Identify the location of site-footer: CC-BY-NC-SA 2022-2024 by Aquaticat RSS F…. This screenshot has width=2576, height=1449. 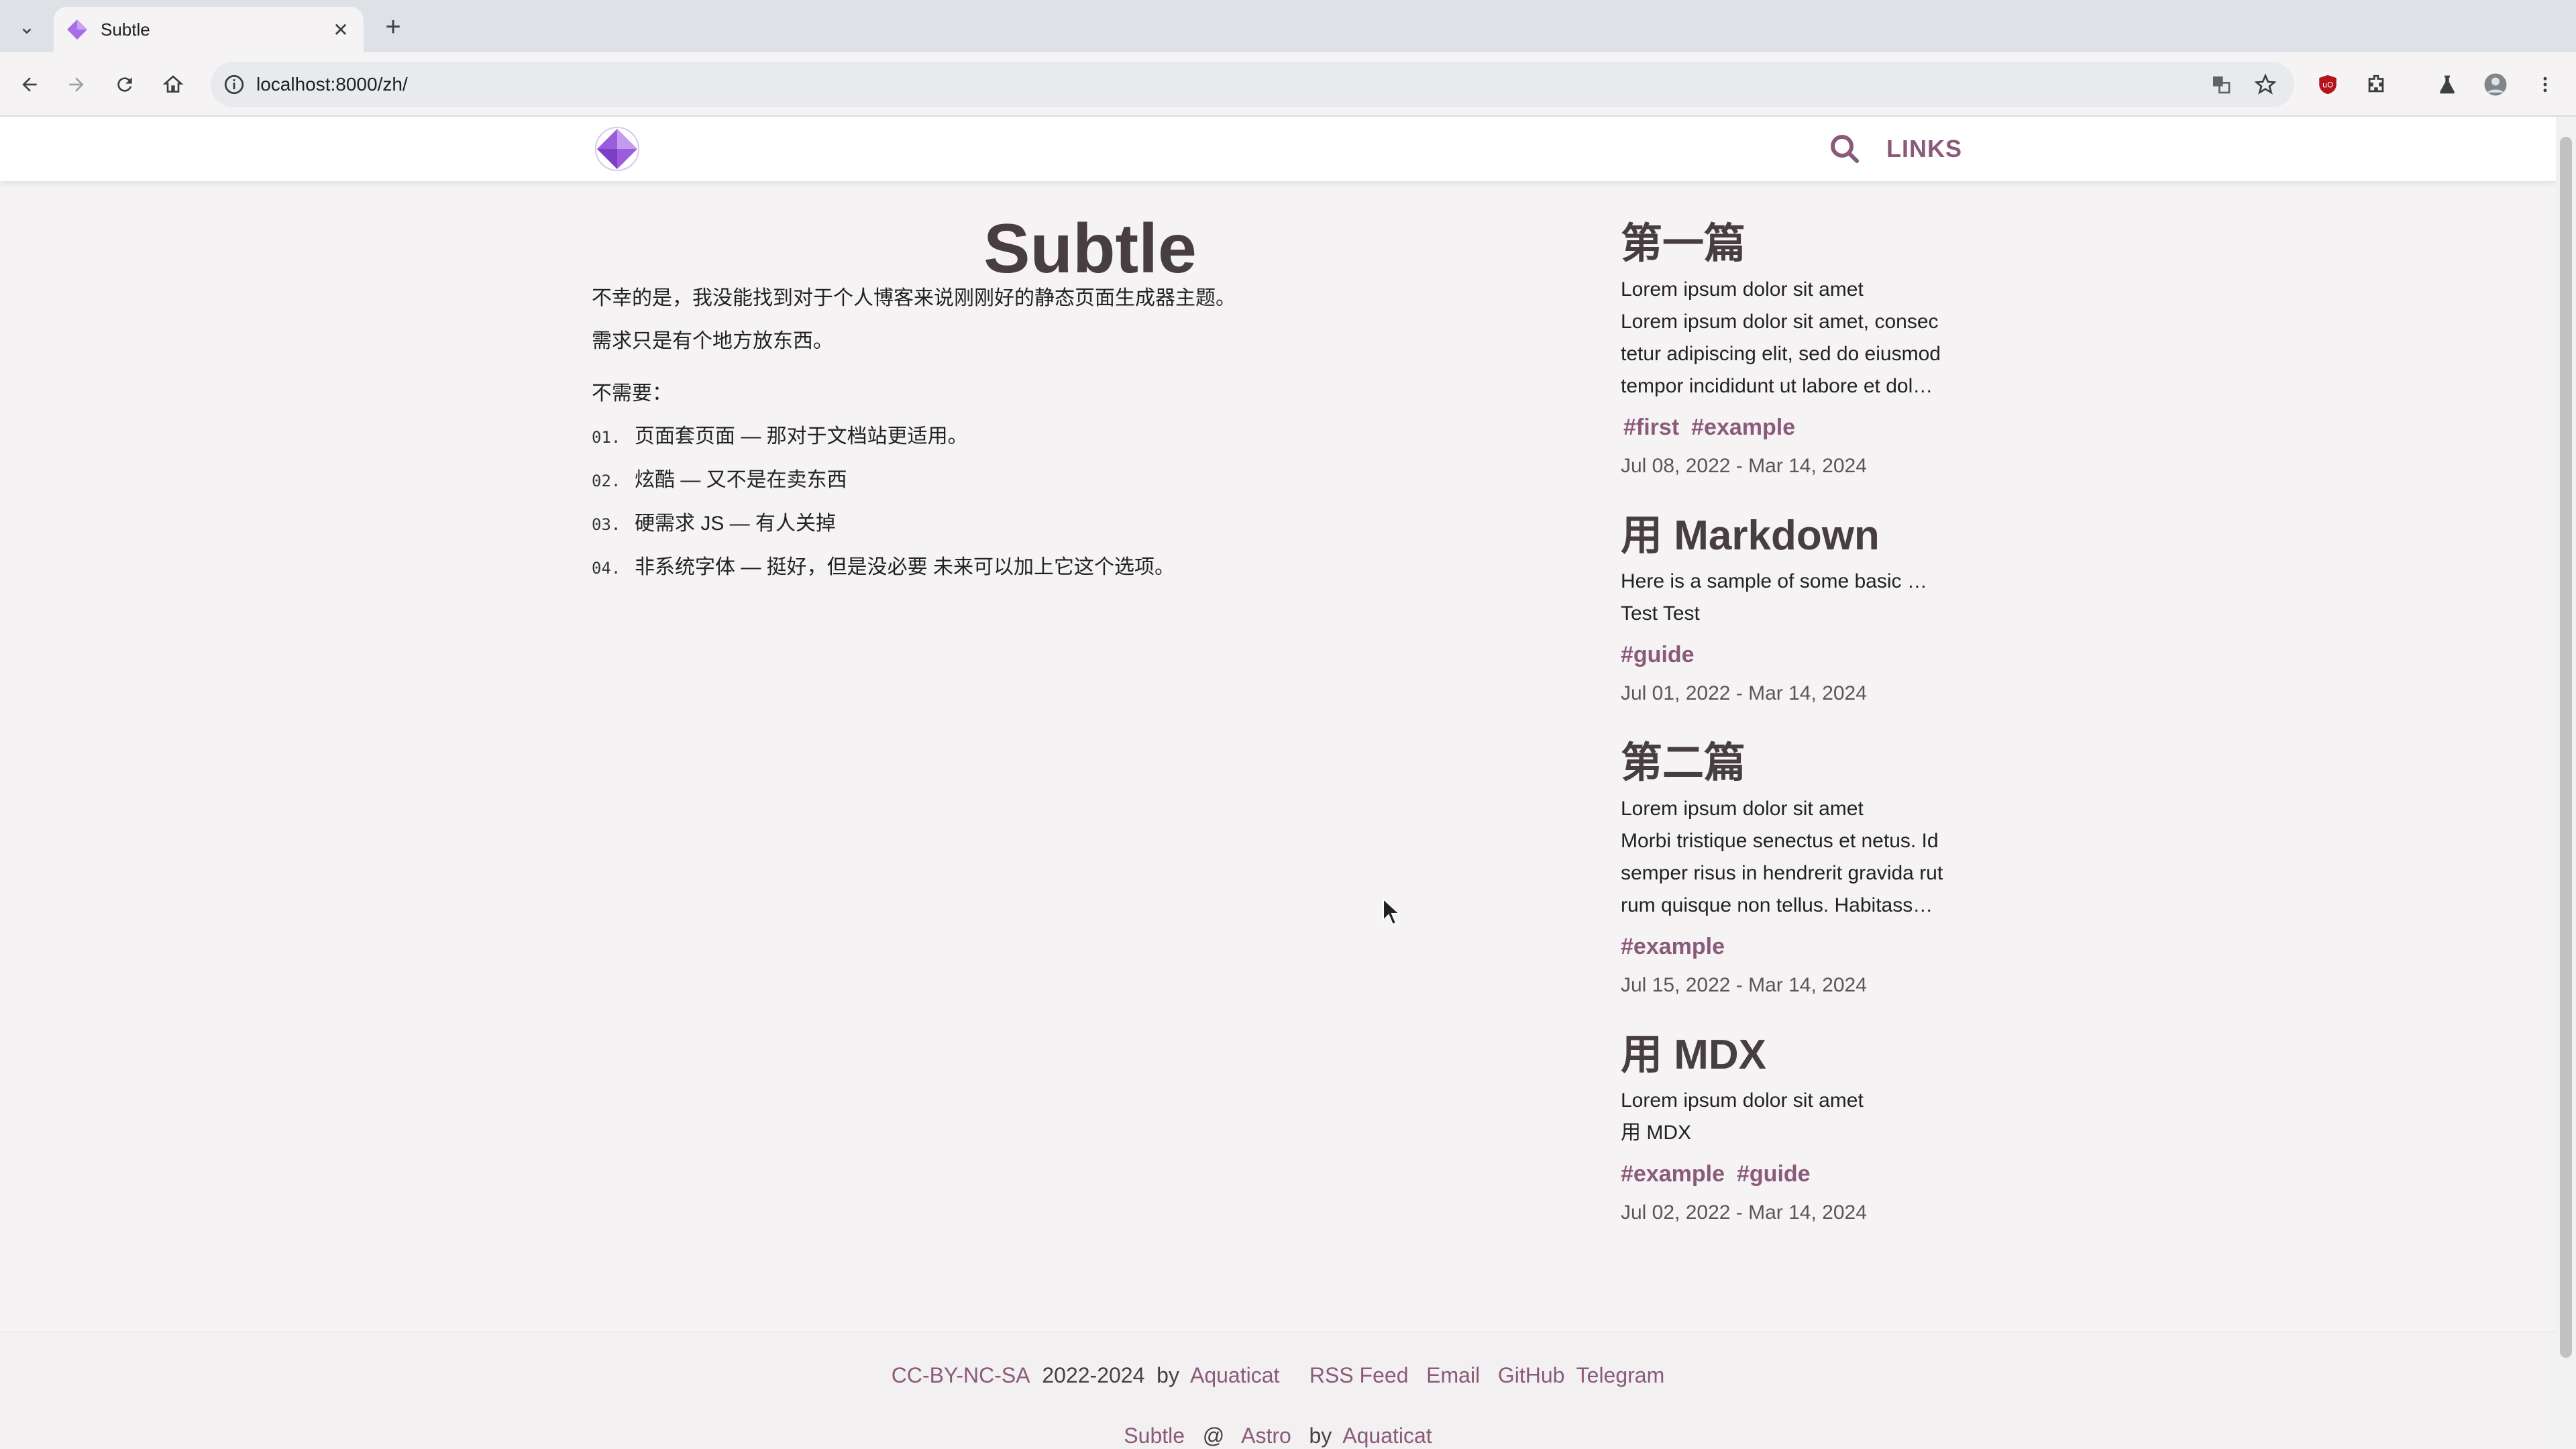
(1278, 1390).